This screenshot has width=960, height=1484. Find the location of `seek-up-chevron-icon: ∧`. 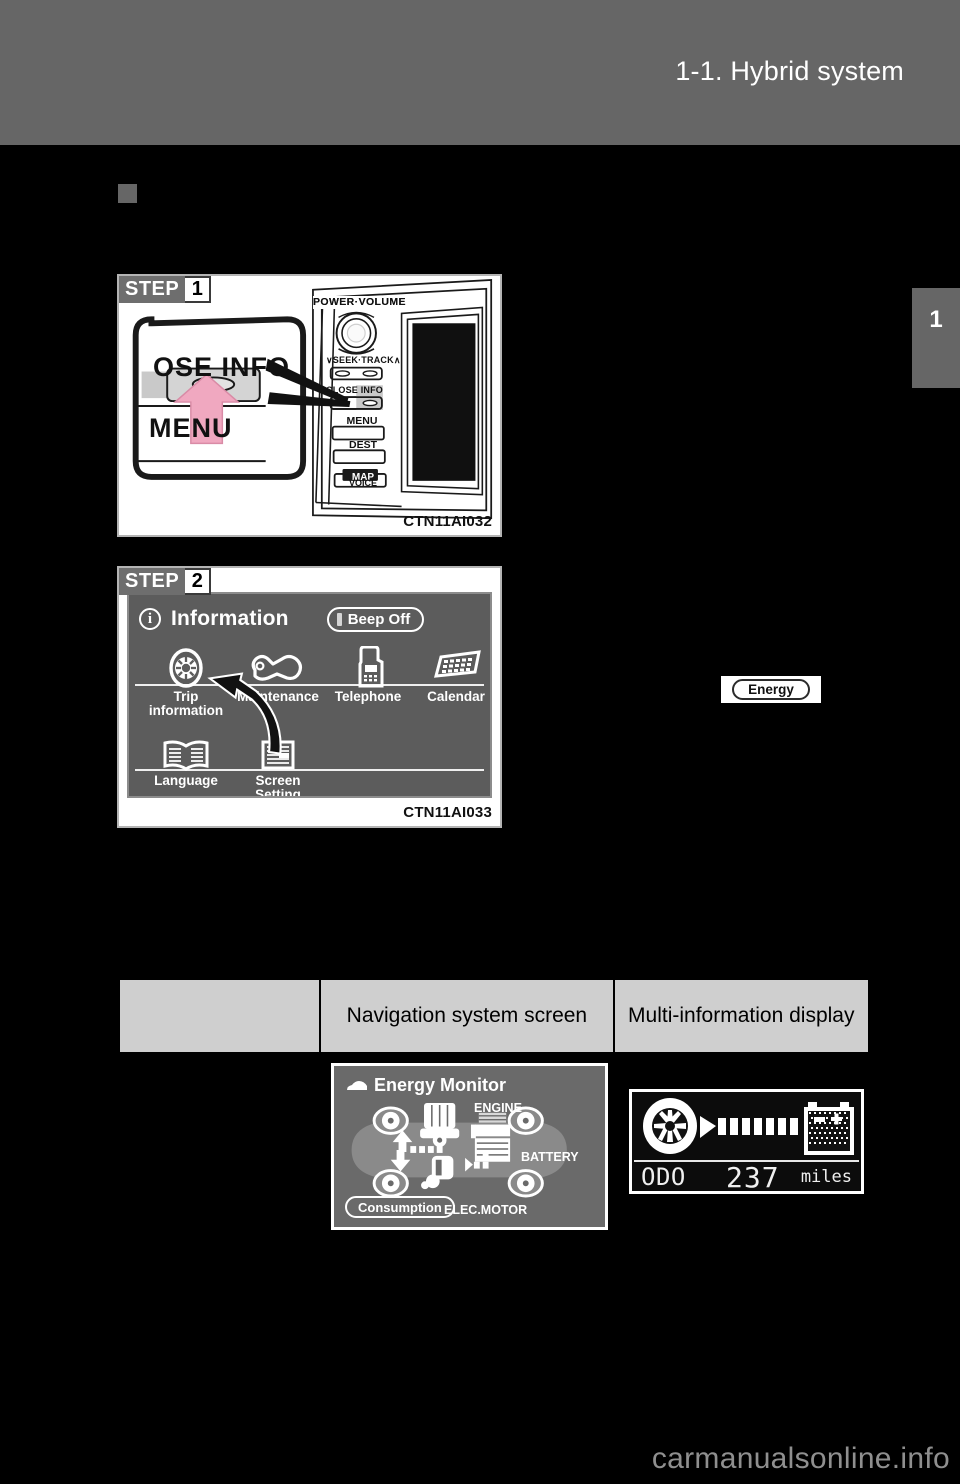

seek-up-chevron-icon: ∧ is located at coordinates (397, 360).